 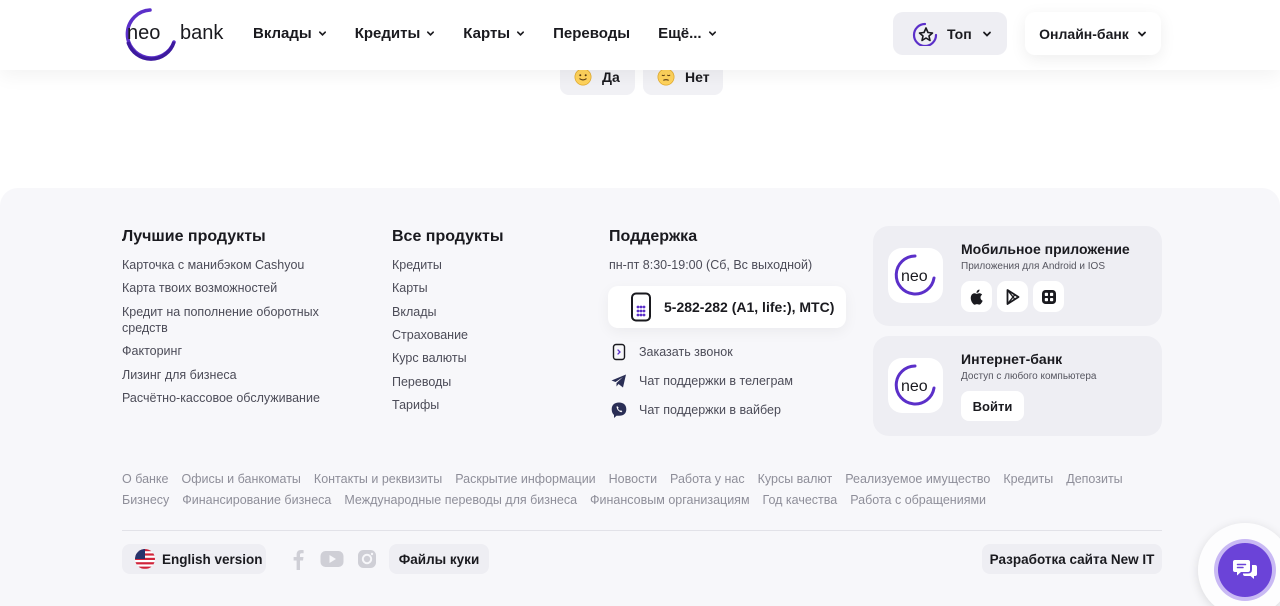 I want to click on google-play-icon, so click(x=1012, y=296).